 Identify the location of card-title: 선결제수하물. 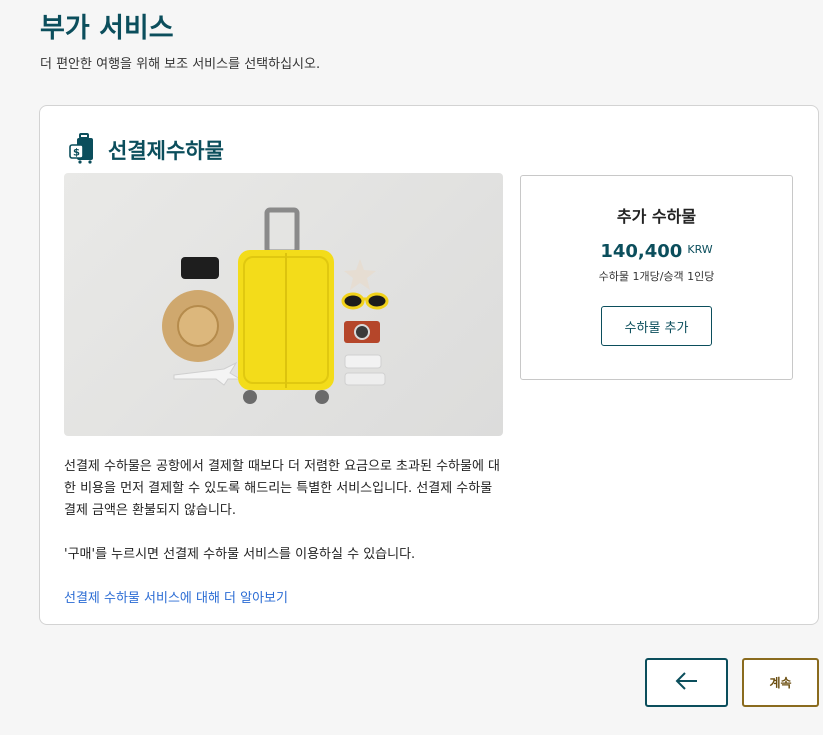
(166, 151).